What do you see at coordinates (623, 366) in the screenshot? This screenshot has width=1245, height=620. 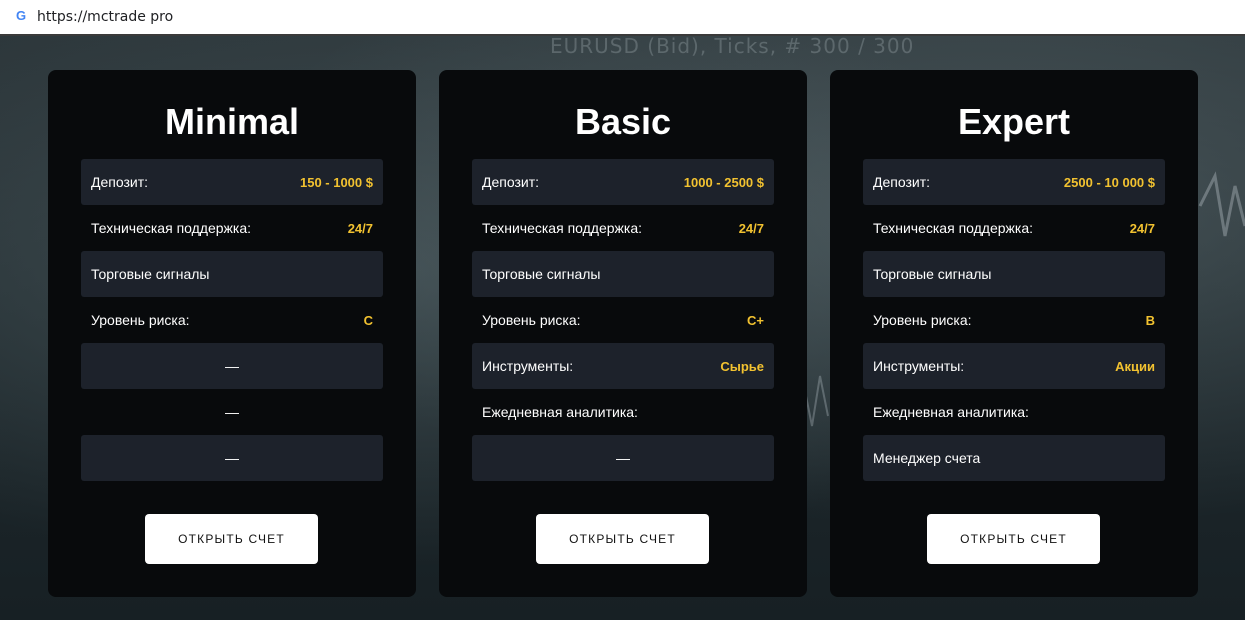 I see `instruments-row: Инструменты: Сырье` at bounding box center [623, 366].